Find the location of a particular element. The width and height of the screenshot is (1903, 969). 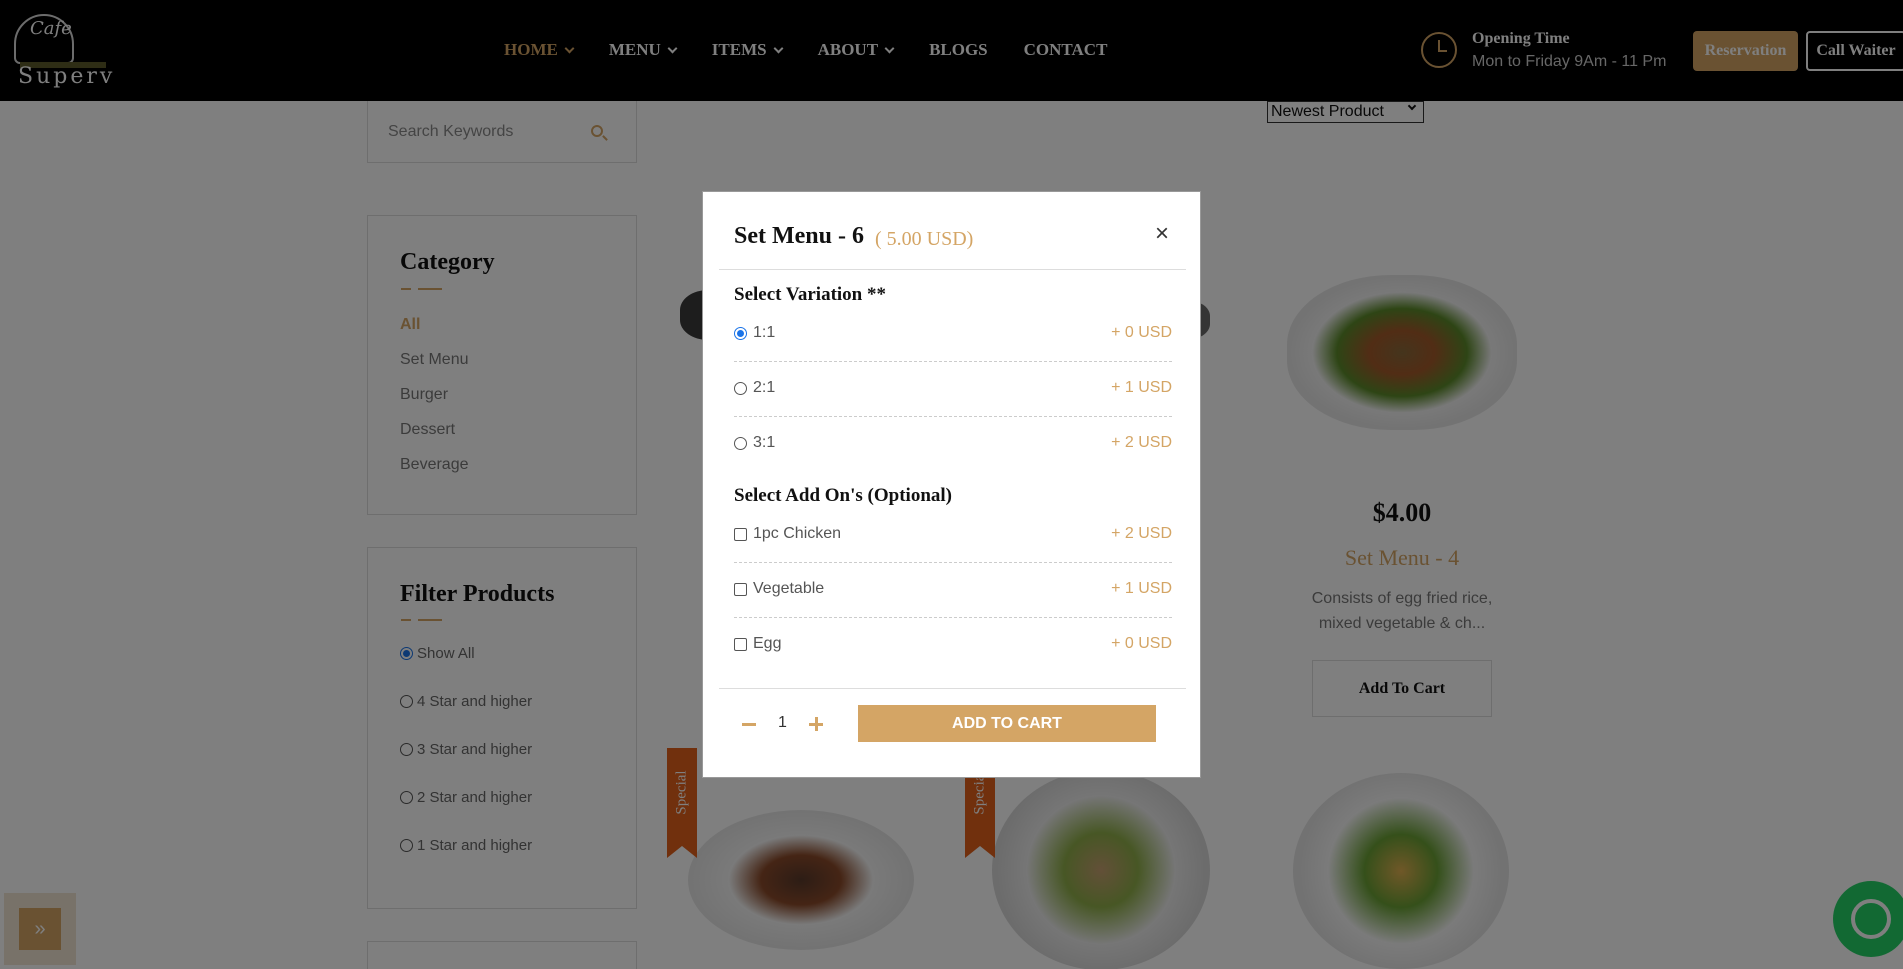

quantity-value: 1 is located at coordinates (782, 723).